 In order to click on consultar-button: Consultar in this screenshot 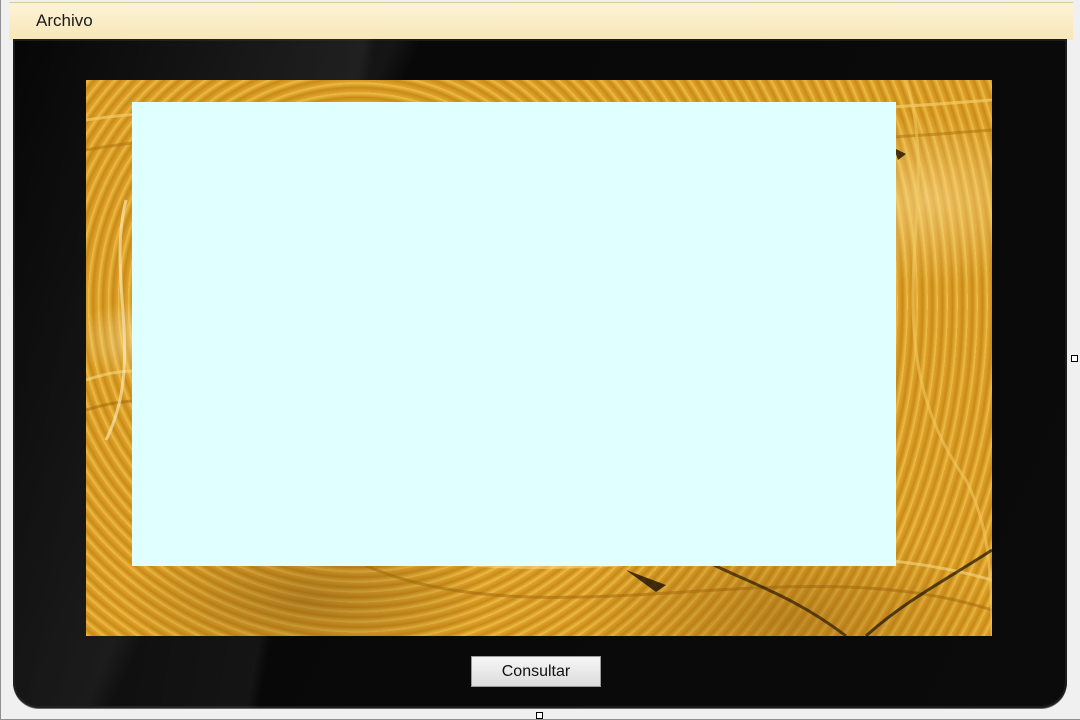, I will do `click(536, 671)`.